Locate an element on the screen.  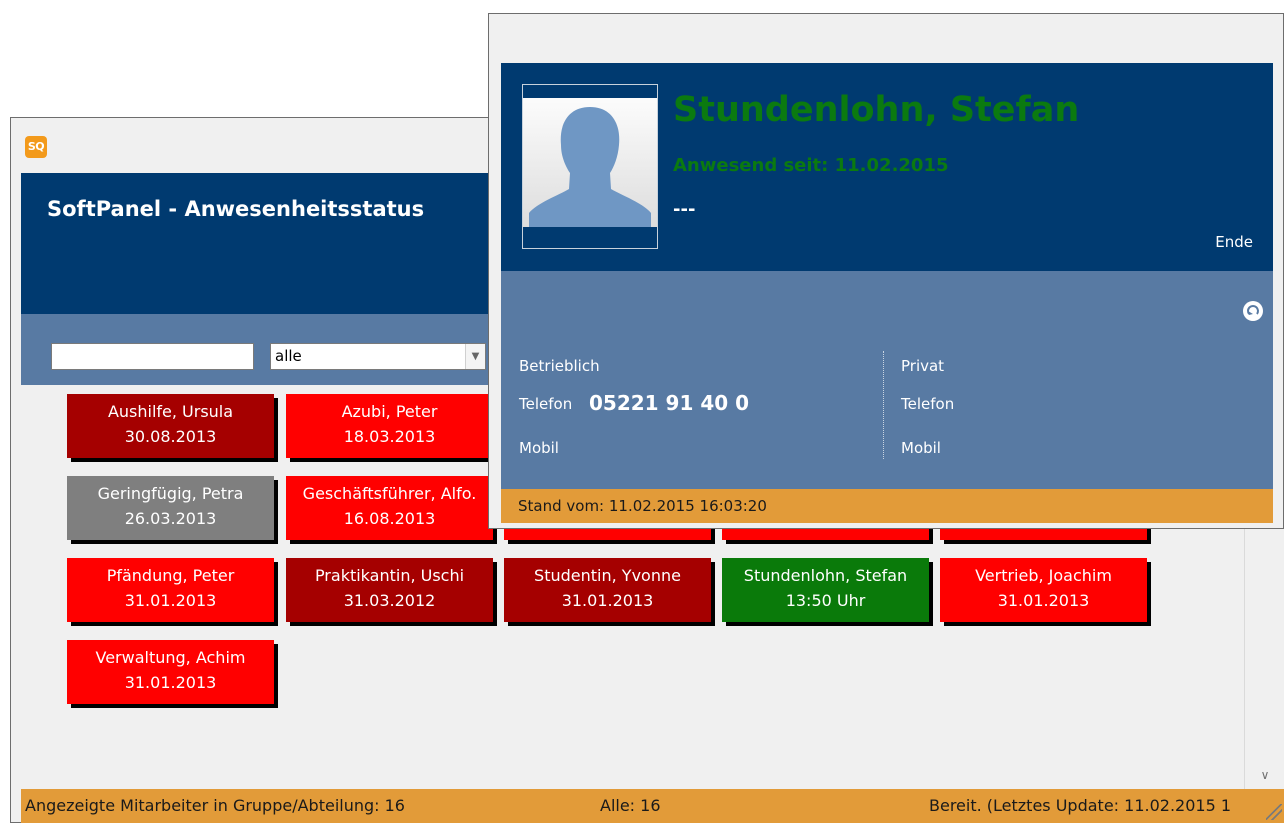
presence-status: Anwesend seit: 11.02.2015 is located at coordinates (811, 165).